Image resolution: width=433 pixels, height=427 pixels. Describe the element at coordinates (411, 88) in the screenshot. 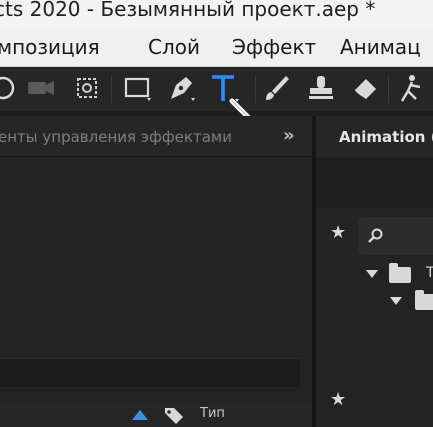

I see `puppet-pin-icon` at that location.